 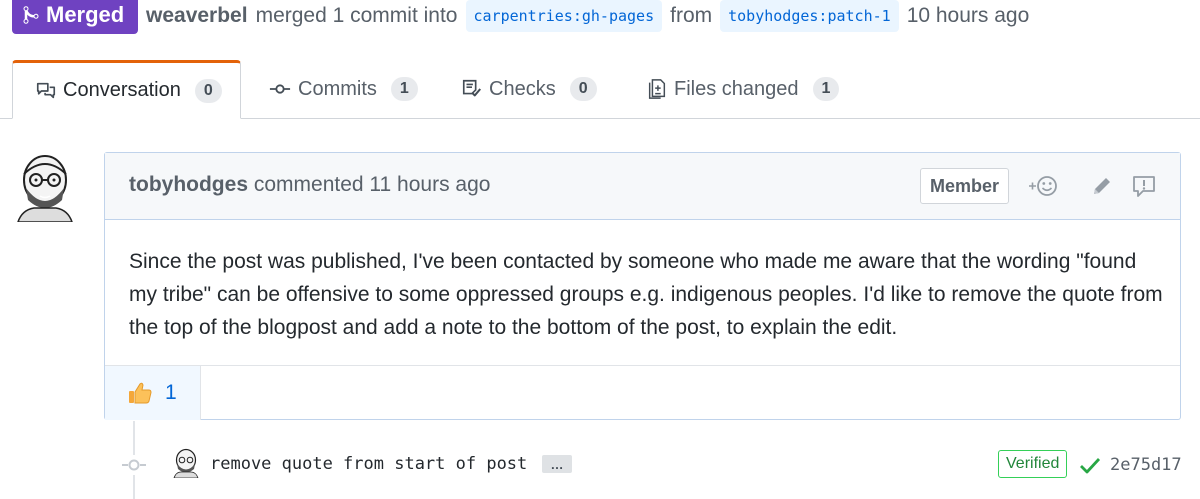 What do you see at coordinates (564, 16) in the screenshot?
I see `base-branch: carpentries:gh-pages` at bounding box center [564, 16].